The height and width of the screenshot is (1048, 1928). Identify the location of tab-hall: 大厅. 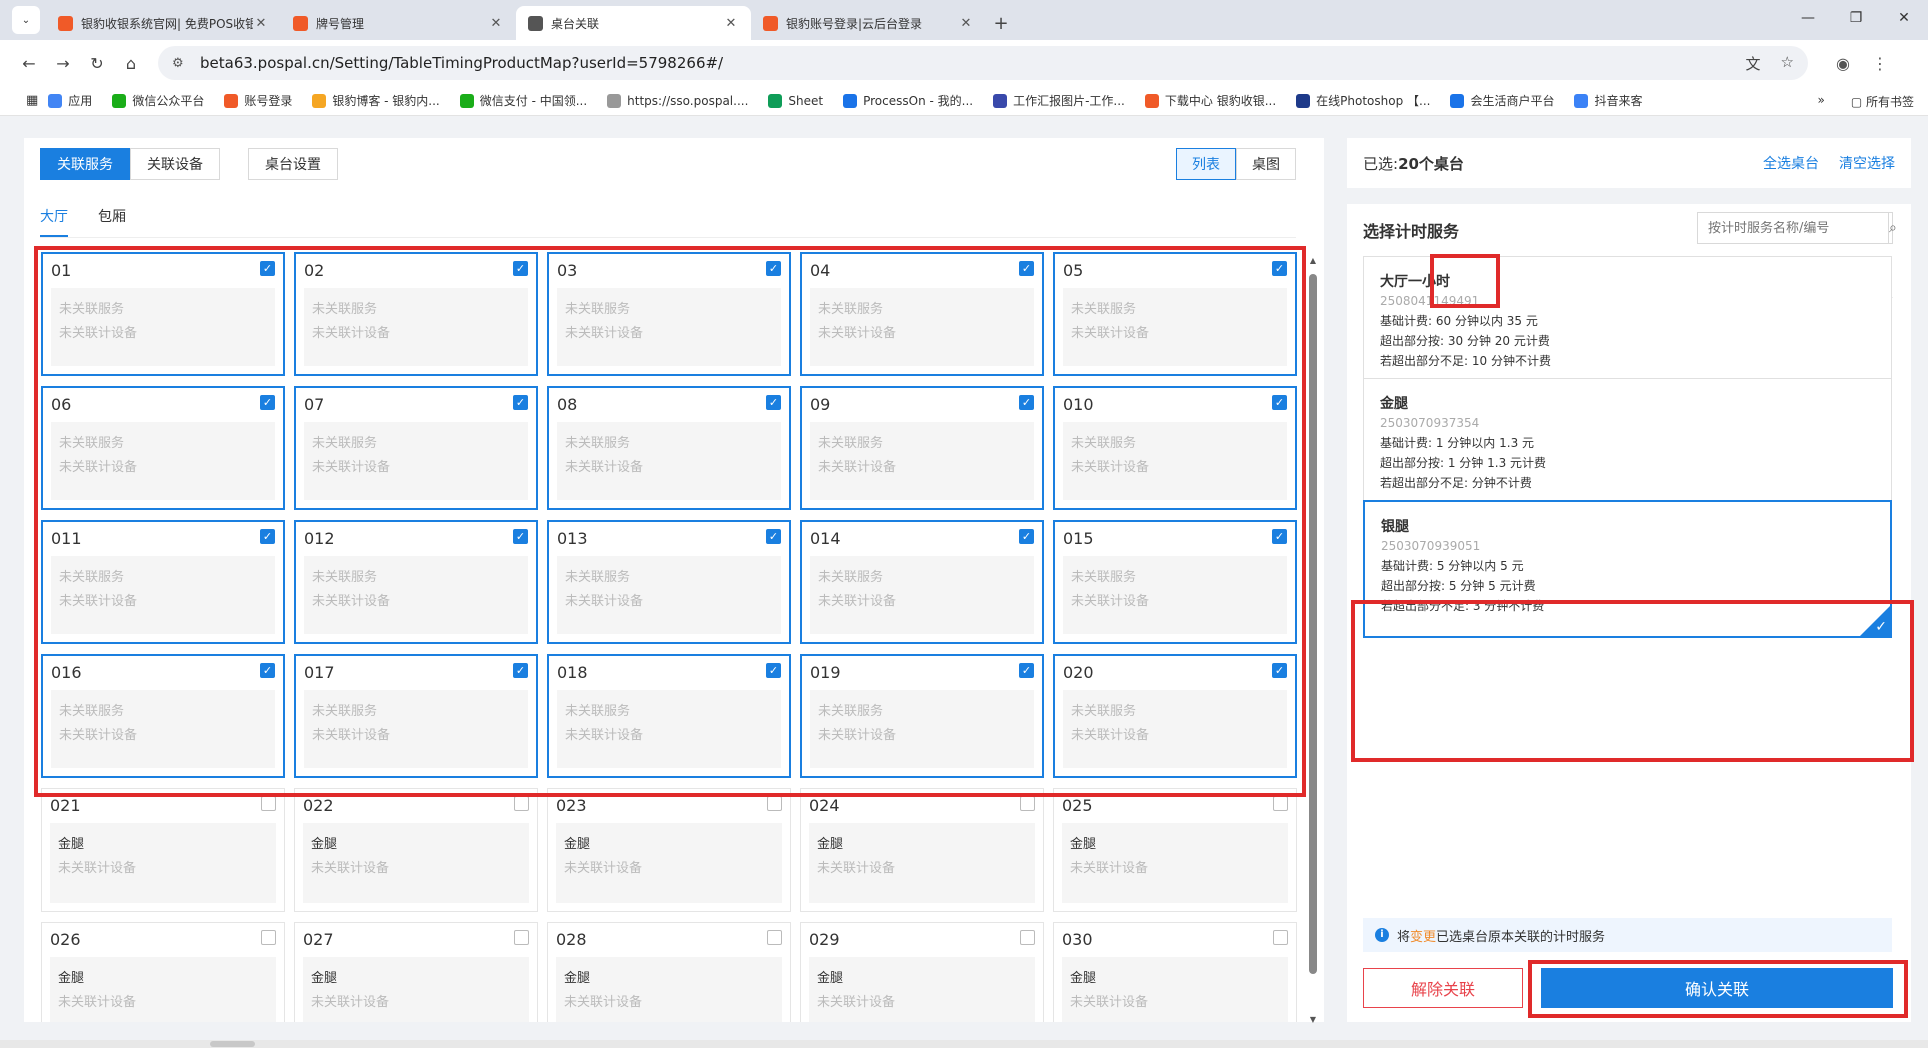
(54, 221).